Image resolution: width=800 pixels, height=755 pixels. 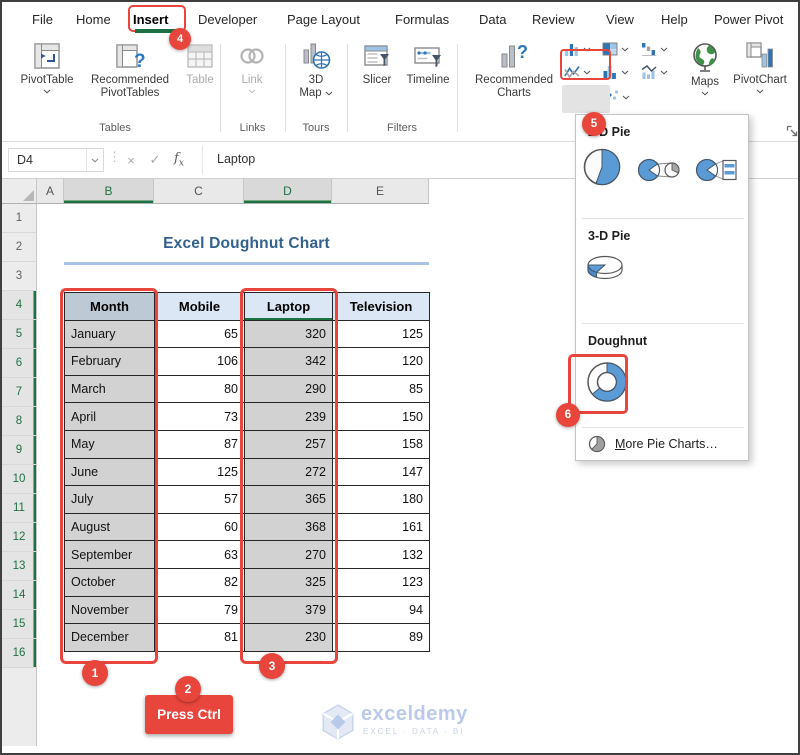 What do you see at coordinates (19, 334) in the screenshot?
I see `row-header-5: 5` at bounding box center [19, 334].